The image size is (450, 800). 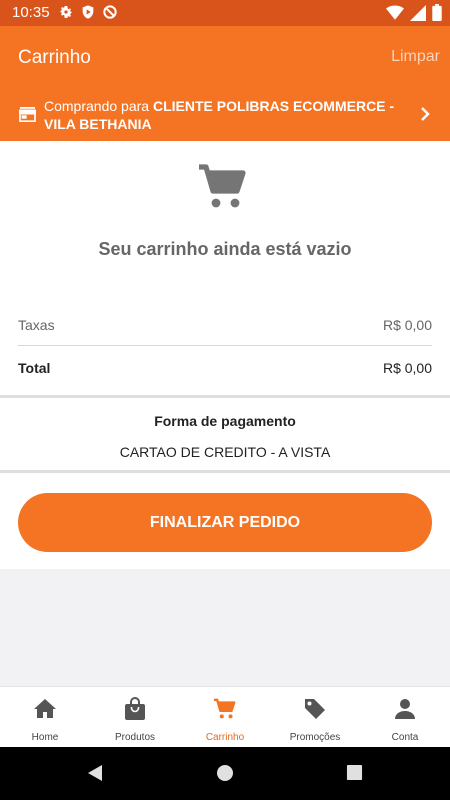 I want to click on empty-cart-message: Seu carrinho ainda está vazio, so click(x=225, y=249).